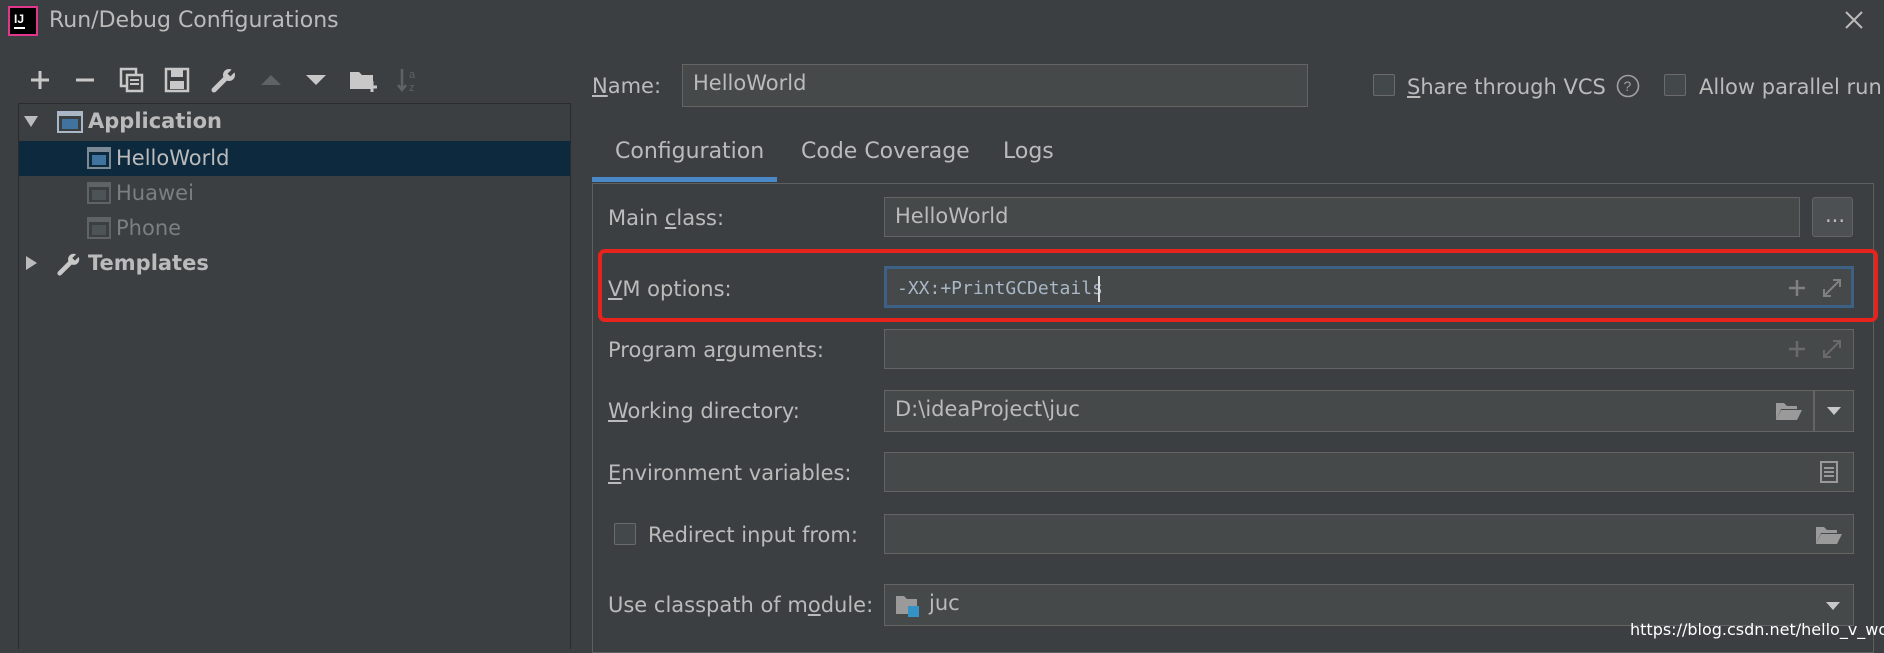 This screenshot has width=1884, height=653. What do you see at coordinates (31, 263) in the screenshot?
I see `expand-right-icon` at bounding box center [31, 263].